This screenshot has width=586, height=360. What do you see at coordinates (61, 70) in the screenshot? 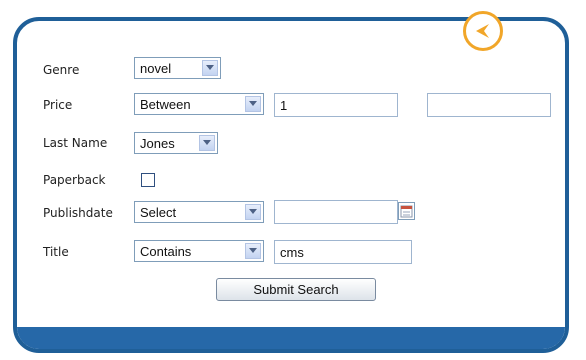
I see `genre-label: Genre` at bounding box center [61, 70].